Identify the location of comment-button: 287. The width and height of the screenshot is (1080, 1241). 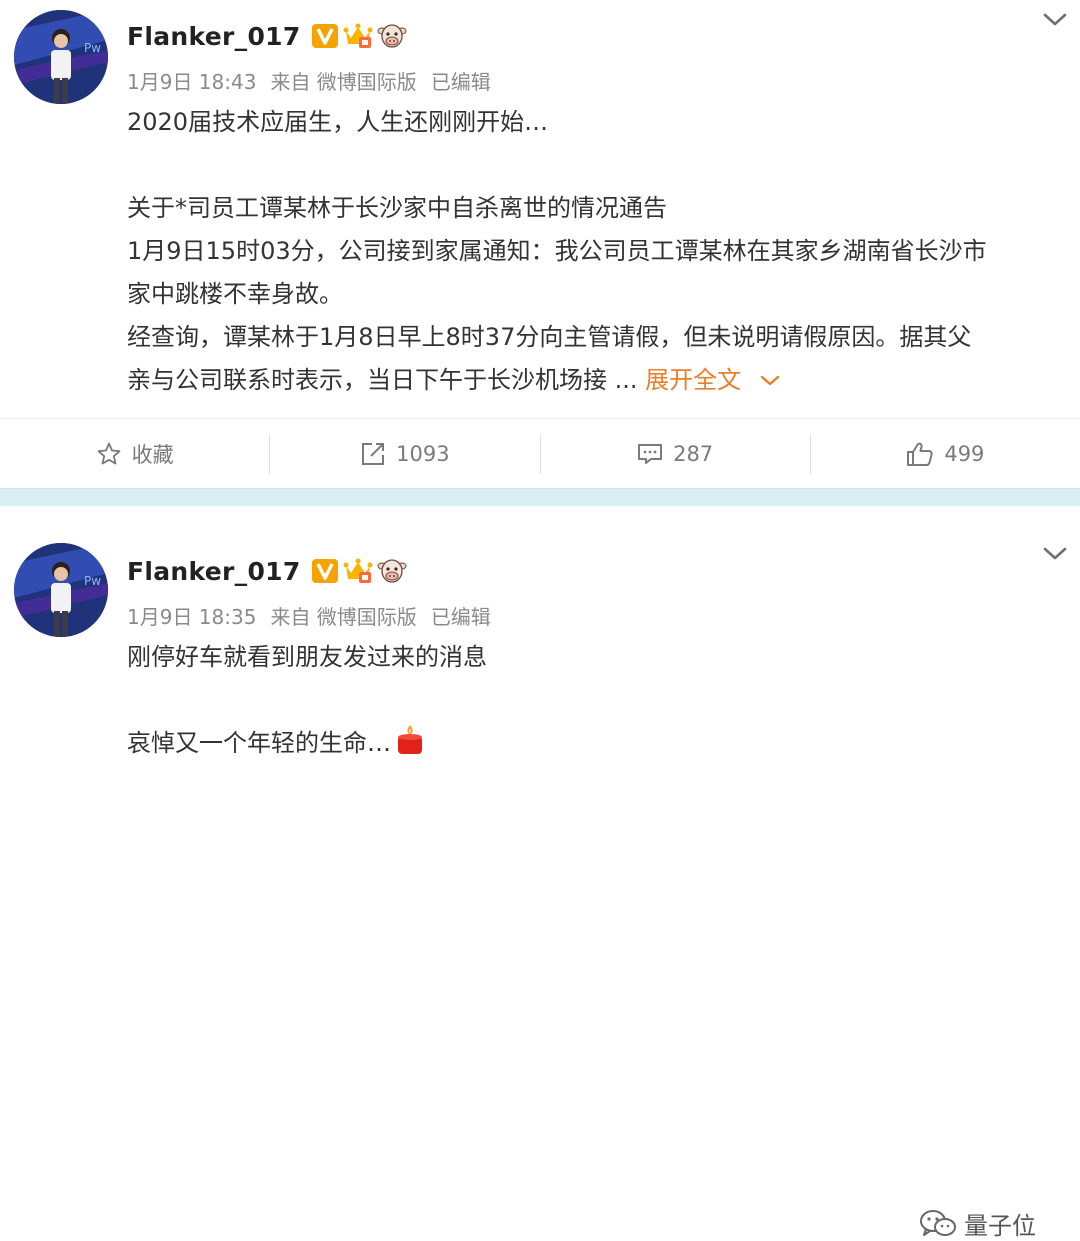
(674, 453).